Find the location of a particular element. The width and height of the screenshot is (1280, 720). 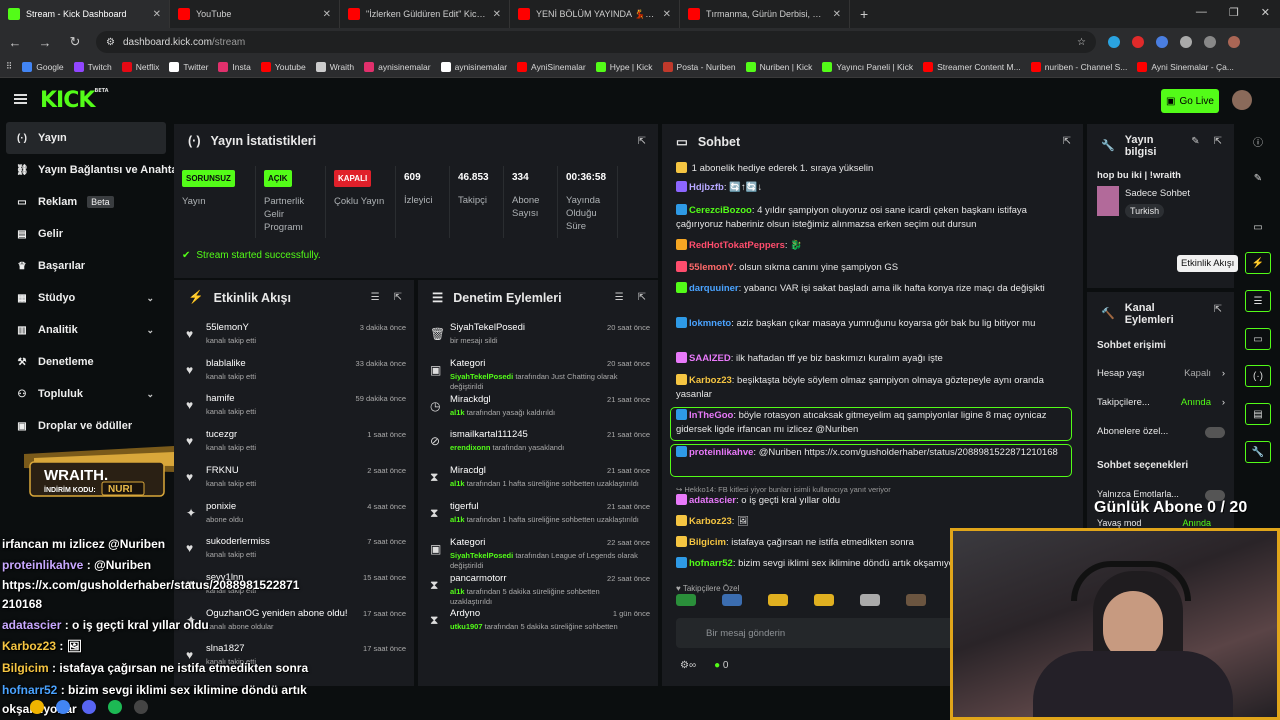

chat-username: Hdjbzfb is located at coordinates (706, 187).